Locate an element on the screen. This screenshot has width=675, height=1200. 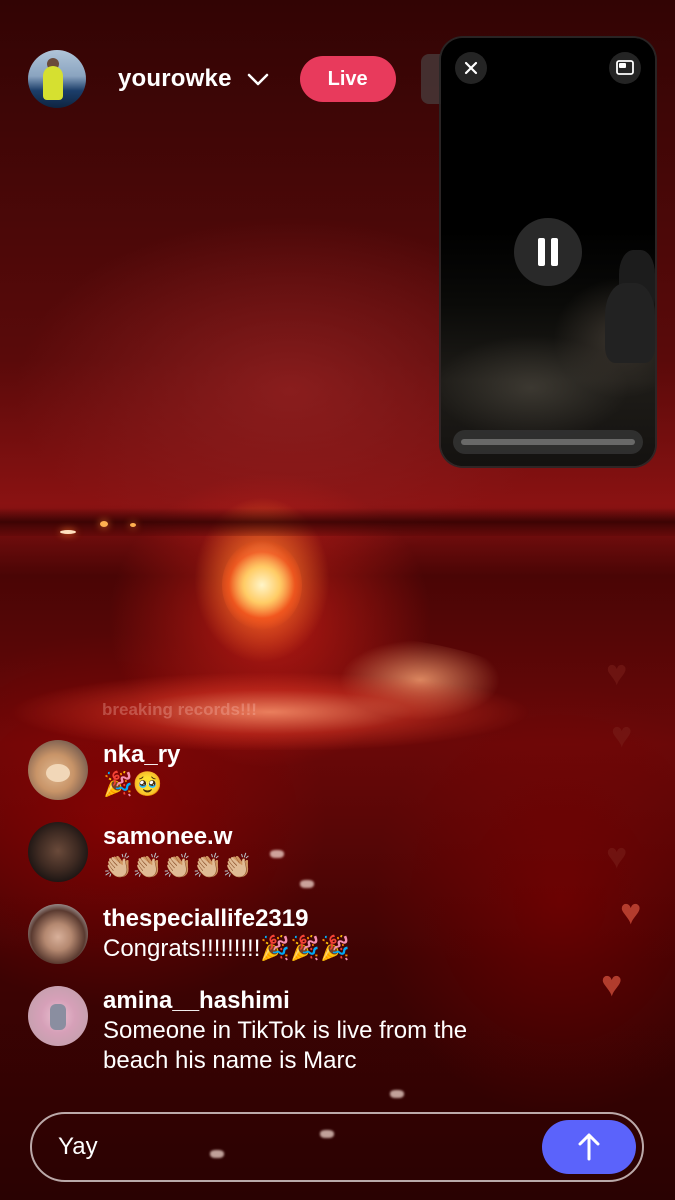
comment-item: thespeciallife2319 Congrats!!!!!!!!!🎉🎉🎉 is located at coordinates (308, 934).